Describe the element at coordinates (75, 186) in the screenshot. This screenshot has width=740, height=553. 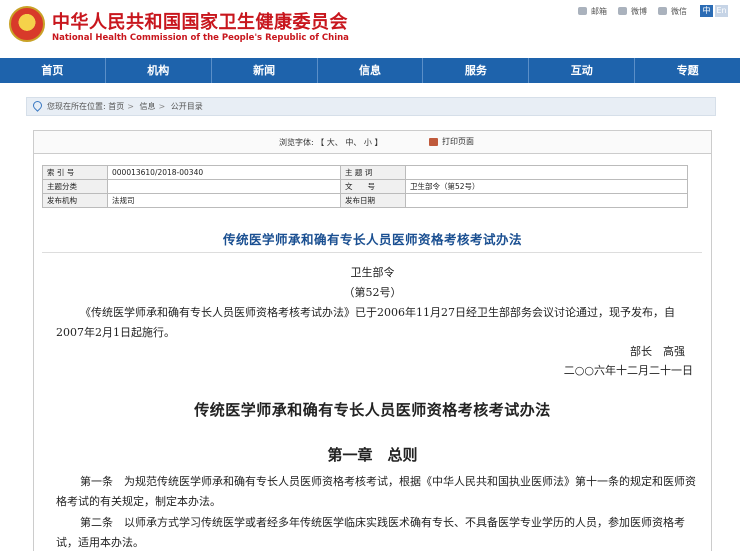
I see `meta-category-label: 主题分类` at that location.